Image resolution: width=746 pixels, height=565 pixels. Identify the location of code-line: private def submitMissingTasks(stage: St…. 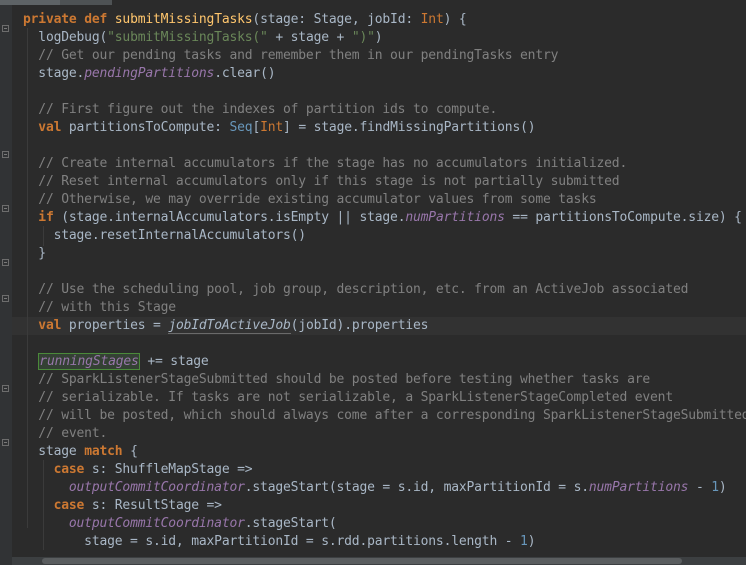
(384, 20).